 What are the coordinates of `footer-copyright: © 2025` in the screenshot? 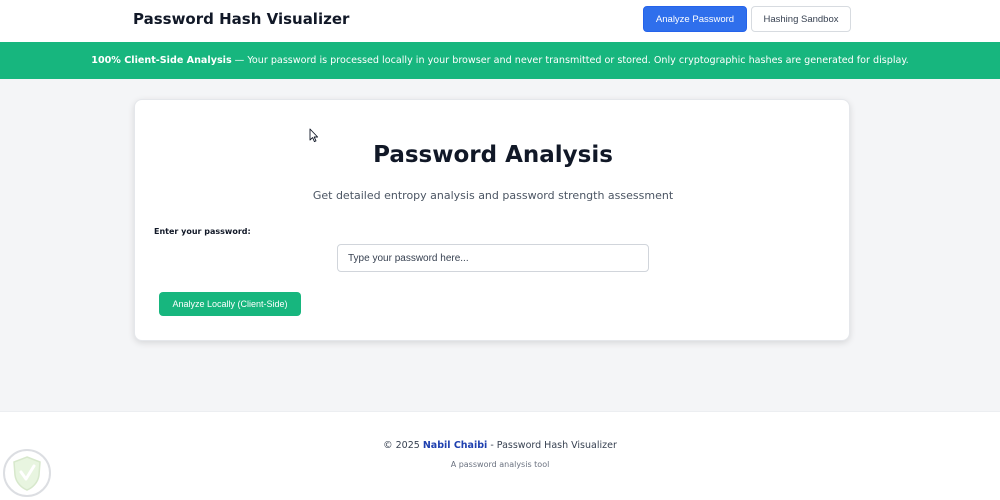 It's located at (401, 445).